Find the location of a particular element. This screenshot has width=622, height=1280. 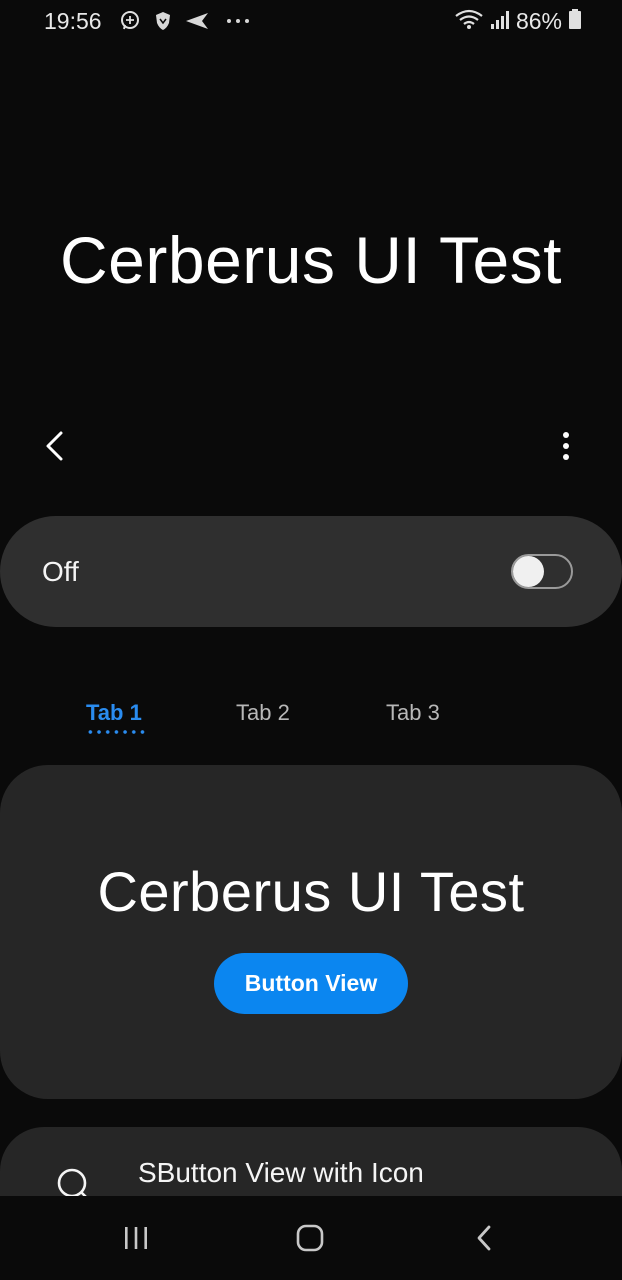

back-button is located at coordinates (55, 446).